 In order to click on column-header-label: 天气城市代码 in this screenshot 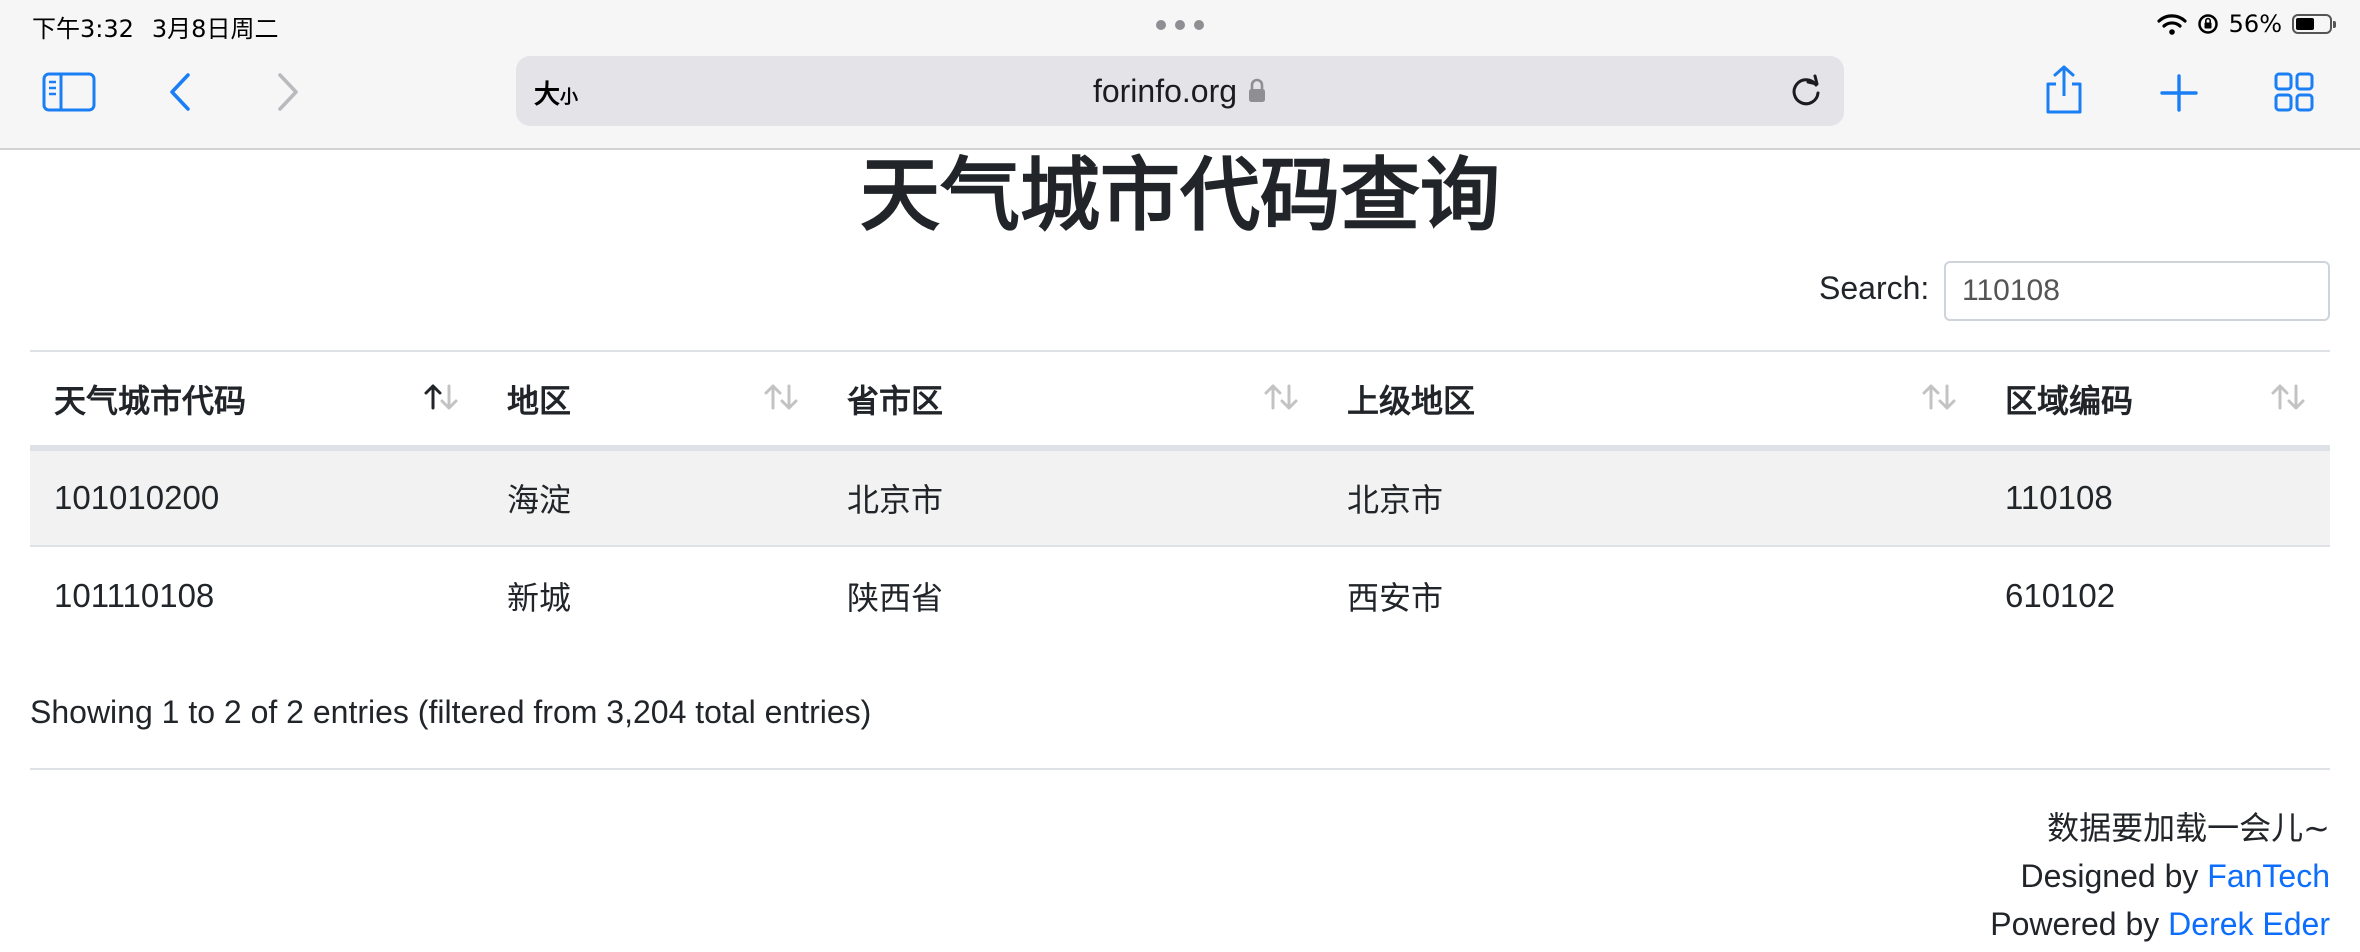, I will do `click(150, 400)`.